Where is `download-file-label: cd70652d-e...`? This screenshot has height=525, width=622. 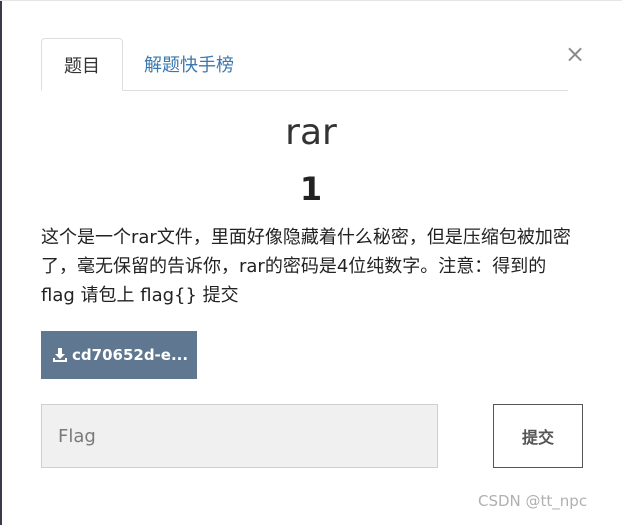
download-file-label: cd70652d-e... is located at coordinates (130, 355).